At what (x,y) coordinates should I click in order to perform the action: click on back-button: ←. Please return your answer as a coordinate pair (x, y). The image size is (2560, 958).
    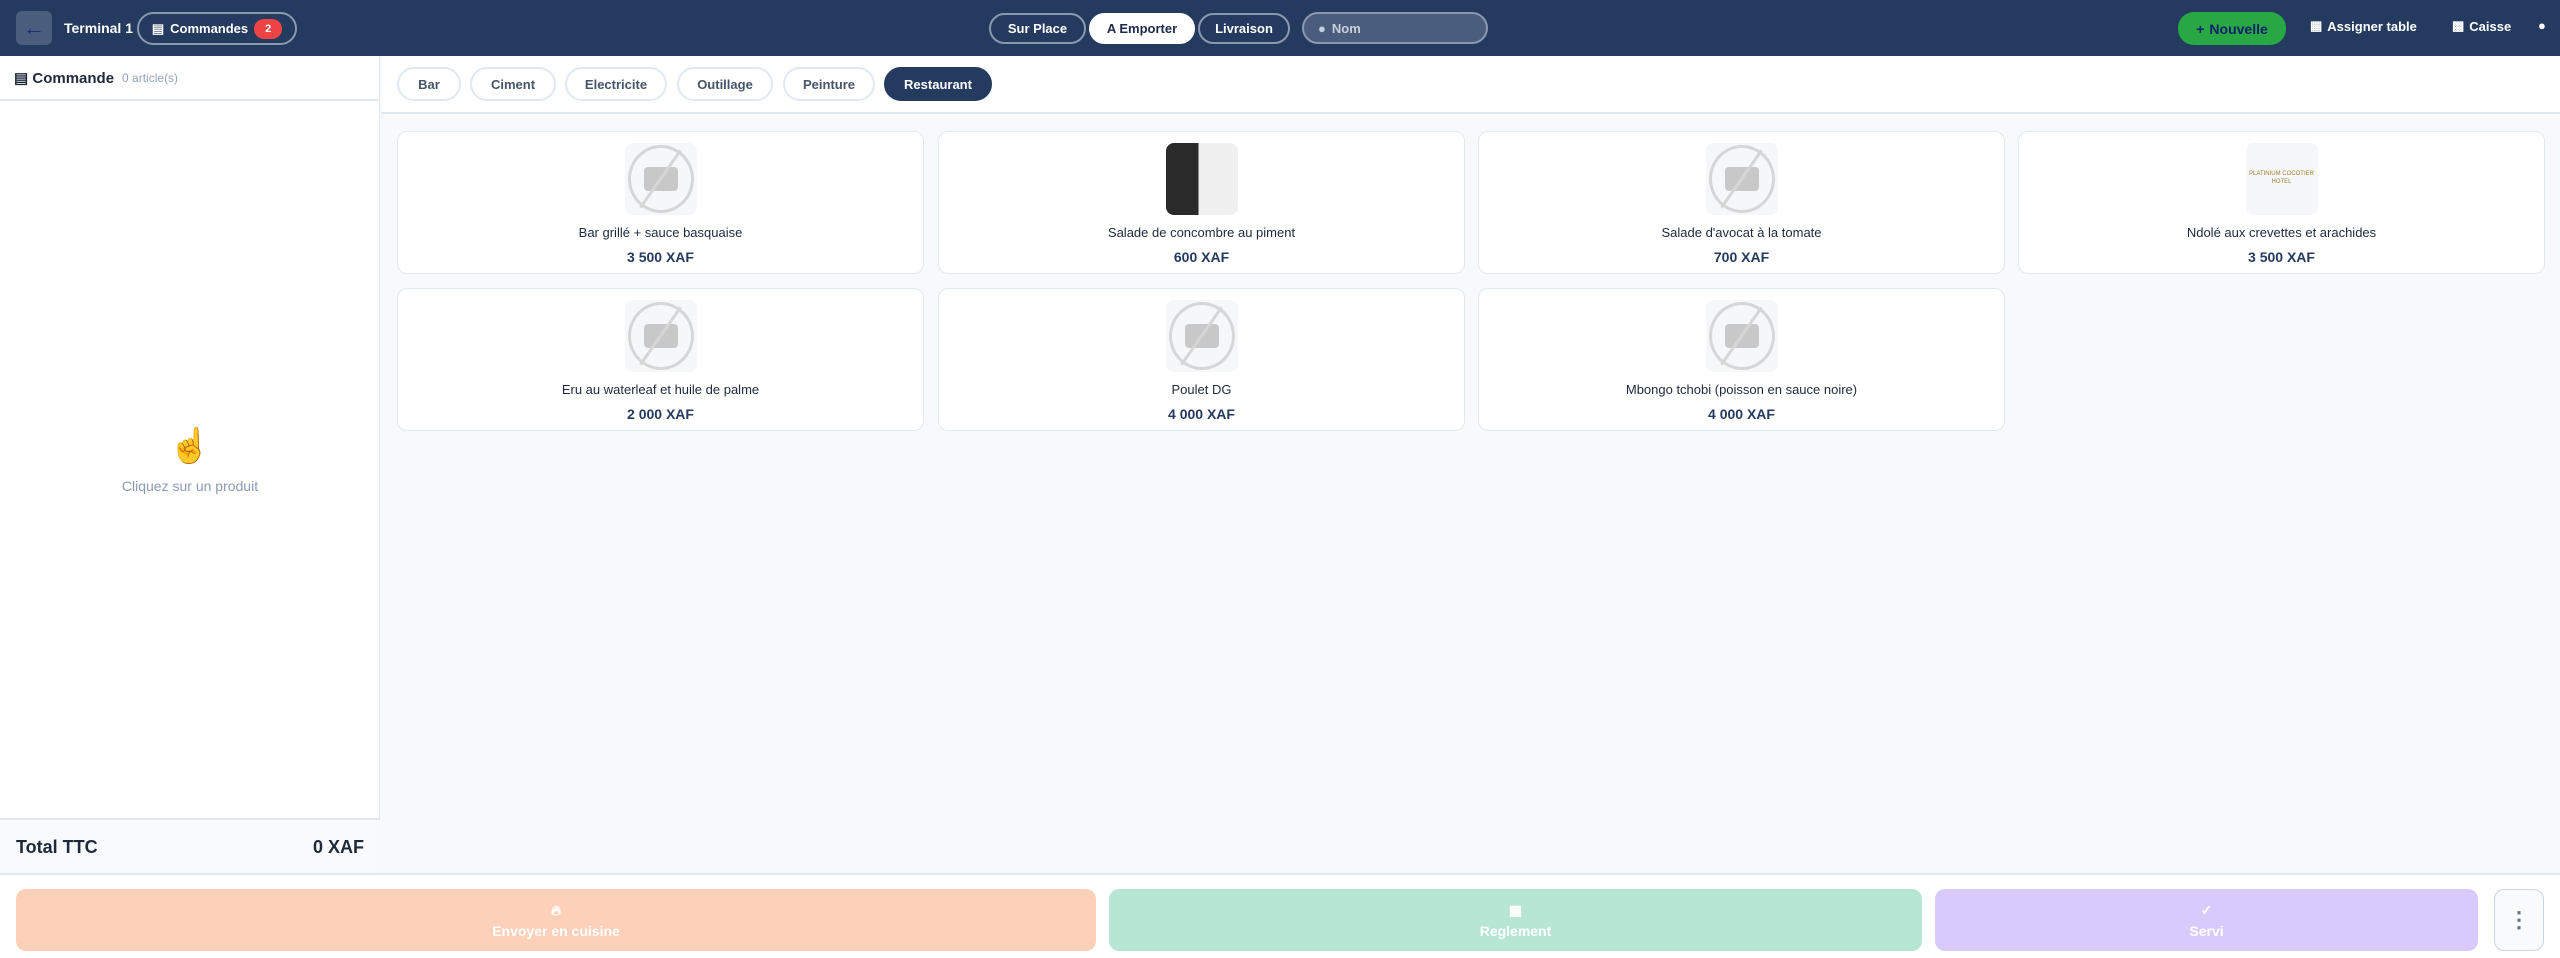
    Looking at the image, I should click on (34, 28).